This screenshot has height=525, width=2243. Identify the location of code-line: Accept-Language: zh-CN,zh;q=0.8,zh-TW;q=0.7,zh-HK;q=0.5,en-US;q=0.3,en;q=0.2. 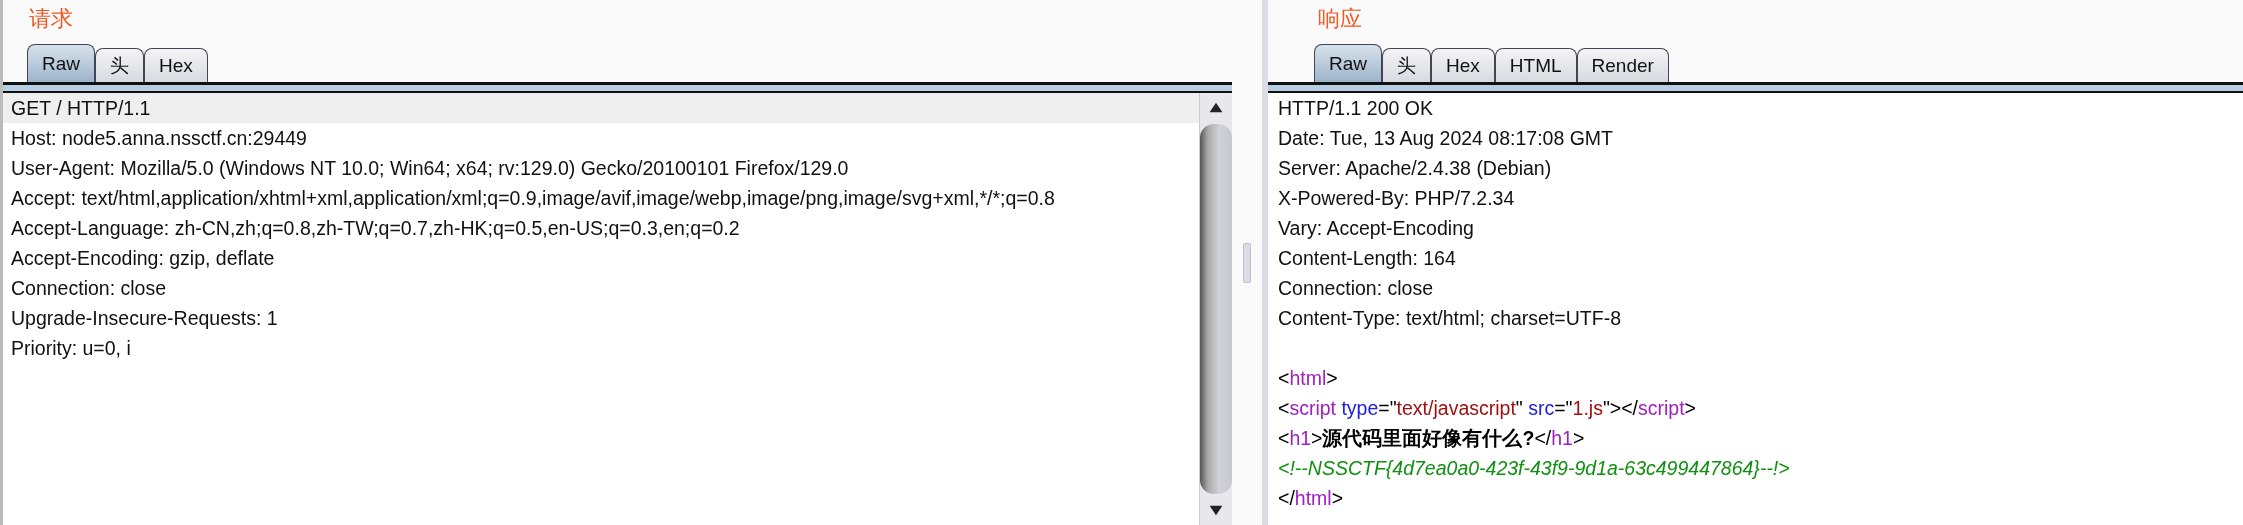
(375, 228).